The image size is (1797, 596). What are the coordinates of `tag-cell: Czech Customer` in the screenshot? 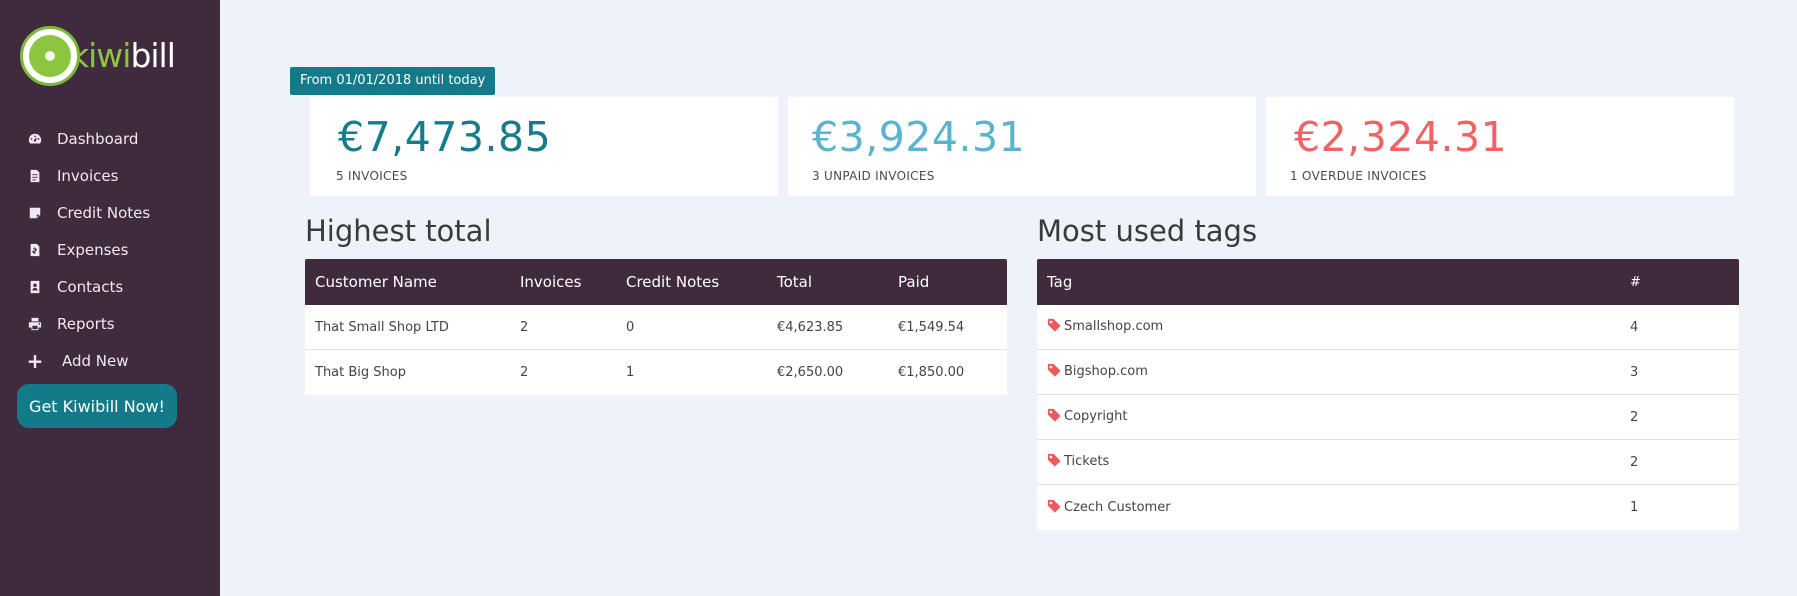 It's located at (1328, 508).